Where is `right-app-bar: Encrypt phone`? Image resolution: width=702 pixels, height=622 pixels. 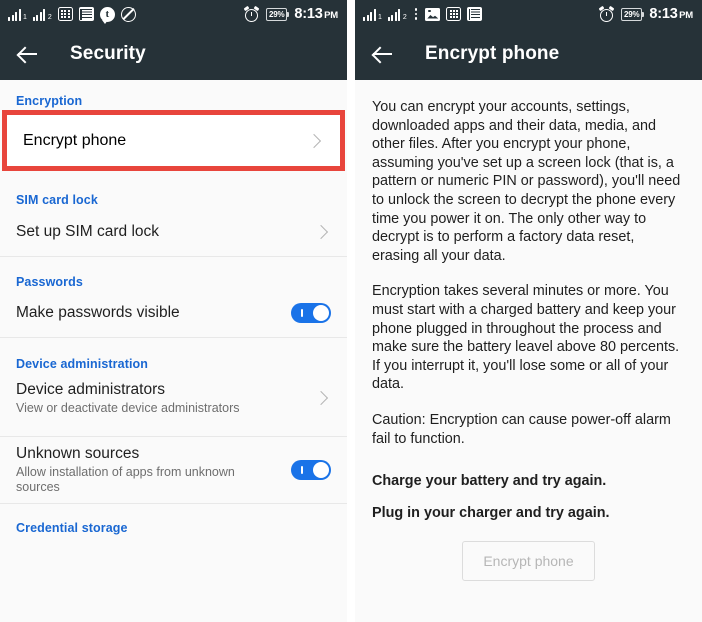
right-app-bar: Encrypt phone is located at coordinates (528, 54).